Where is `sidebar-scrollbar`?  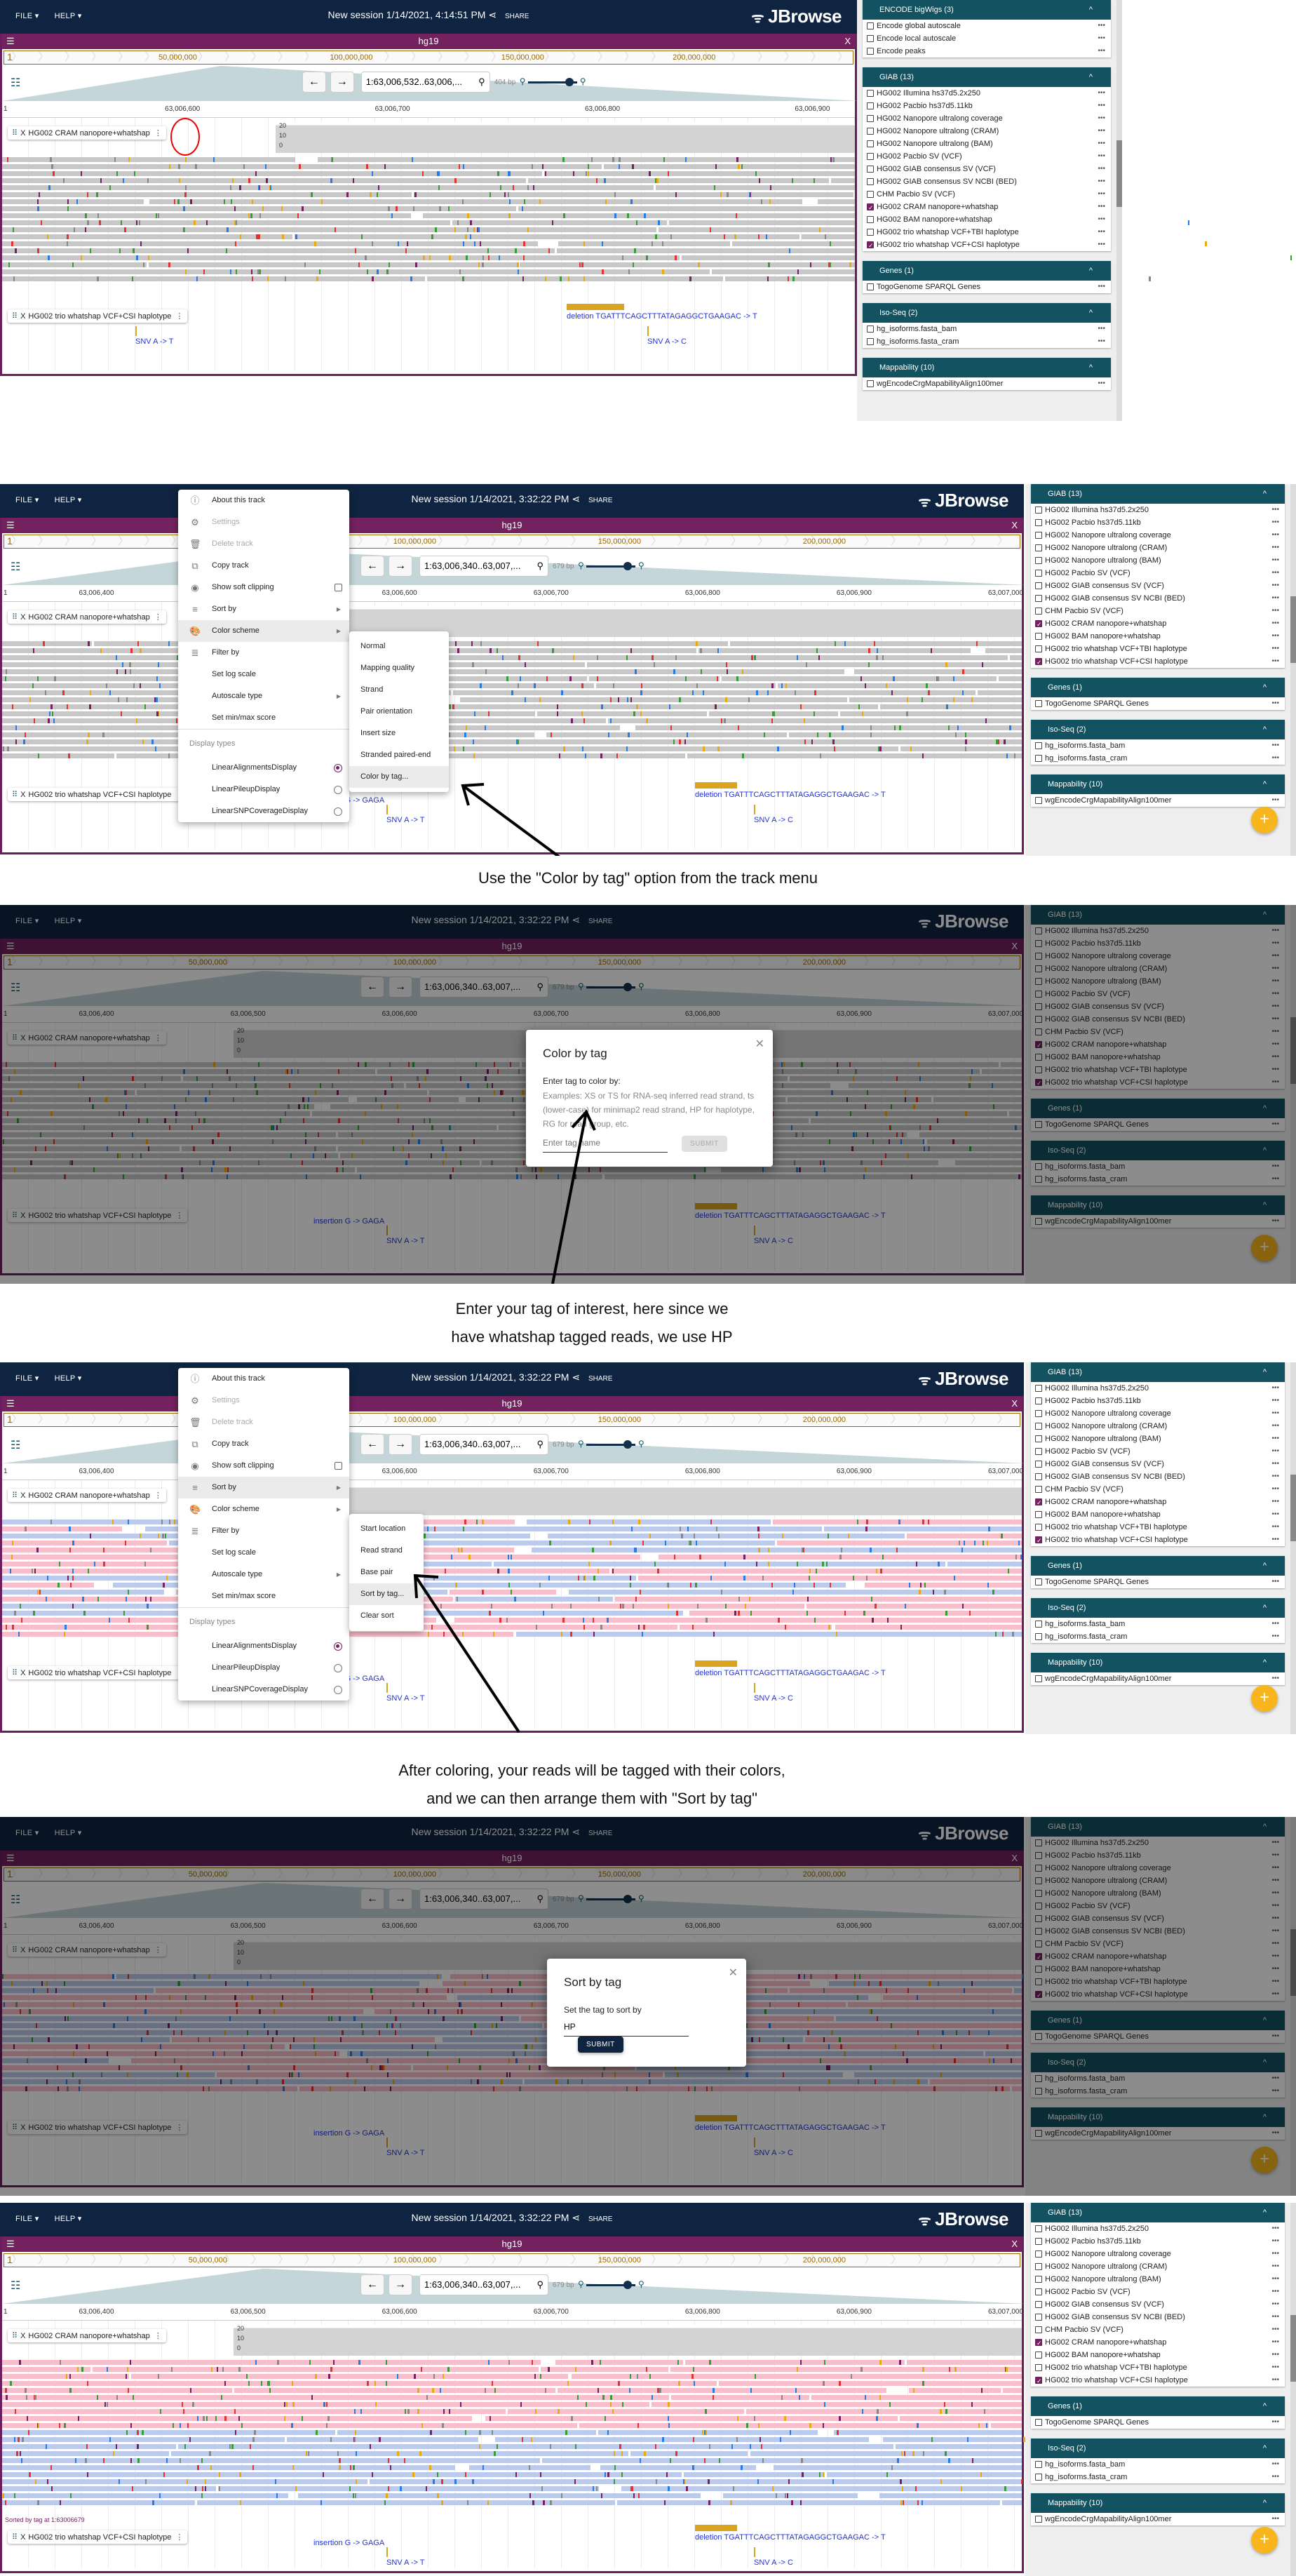
sidebar-scrollbar is located at coordinates (1293, 1548).